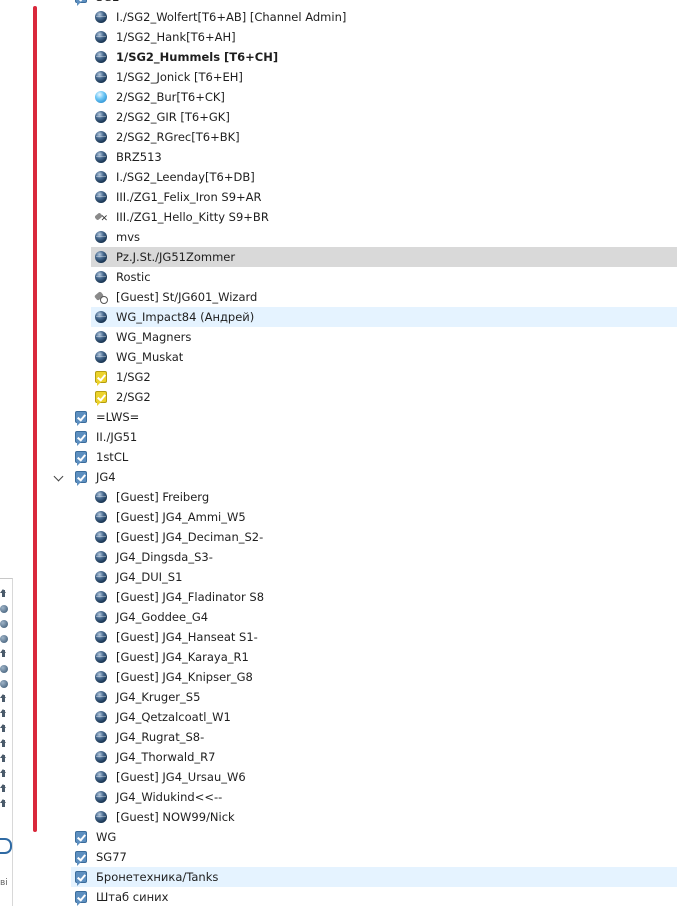 This screenshot has width=677, height=907. I want to click on away-status-icon, so click(101, 297).